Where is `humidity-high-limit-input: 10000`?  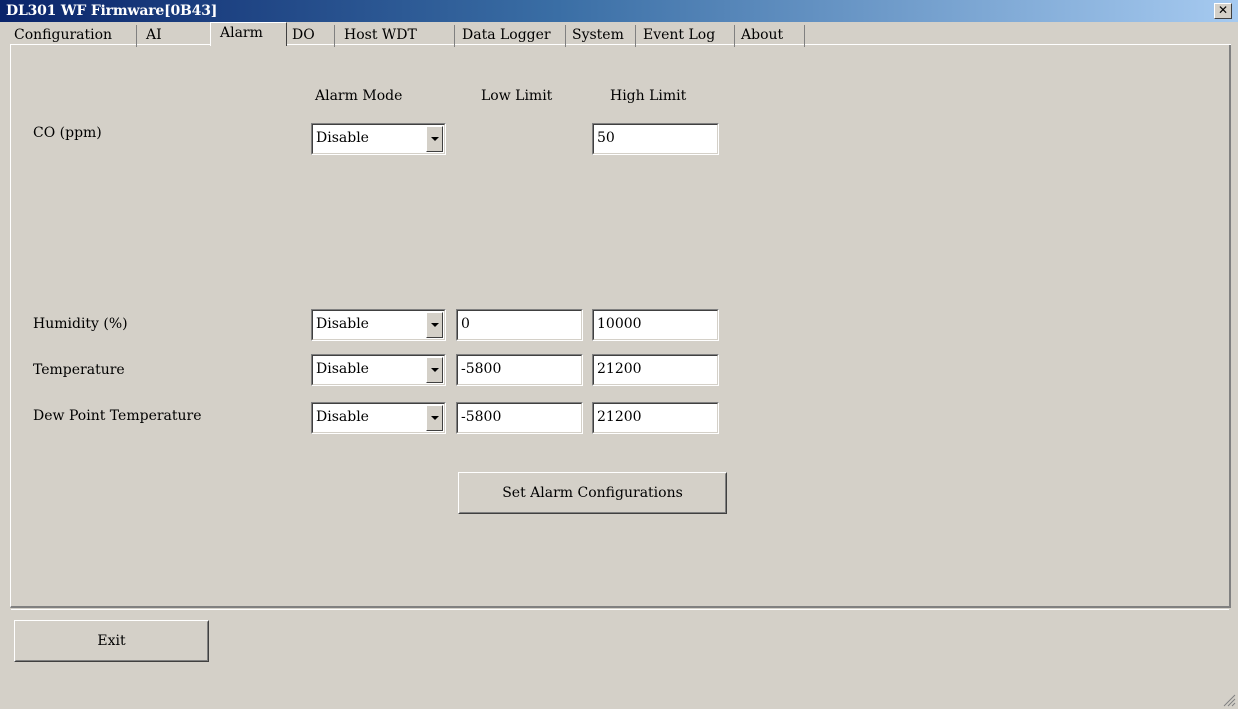
humidity-high-limit-input: 10000 is located at coordinates (655, 325).